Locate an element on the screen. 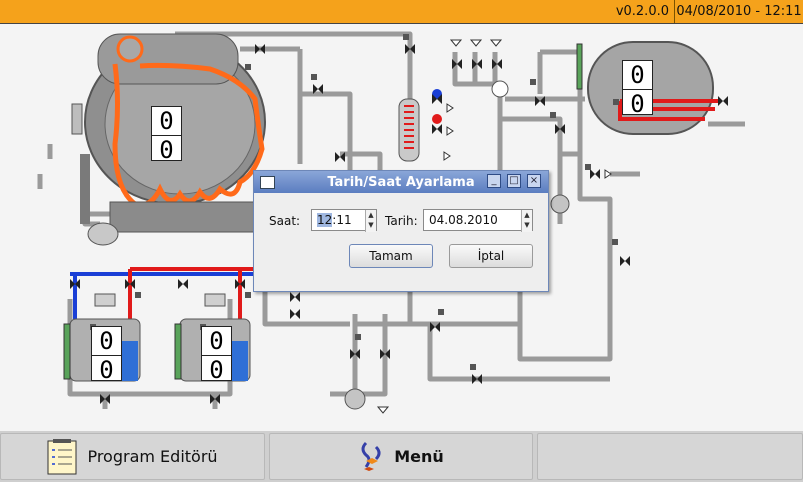 The height and width of the screenshot is (482, 803). time-hours: 12 is located at coordinates (325, 220).